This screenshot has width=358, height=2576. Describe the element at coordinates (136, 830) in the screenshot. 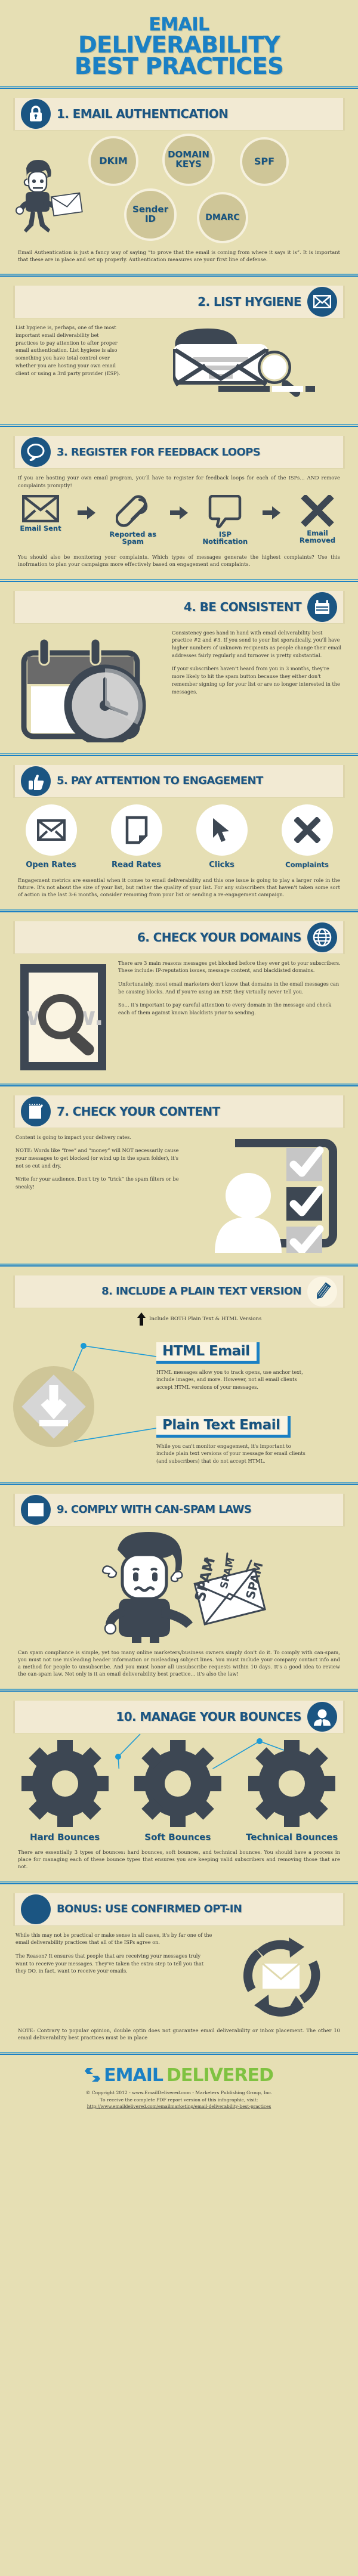

I see `document-icon` at that location.